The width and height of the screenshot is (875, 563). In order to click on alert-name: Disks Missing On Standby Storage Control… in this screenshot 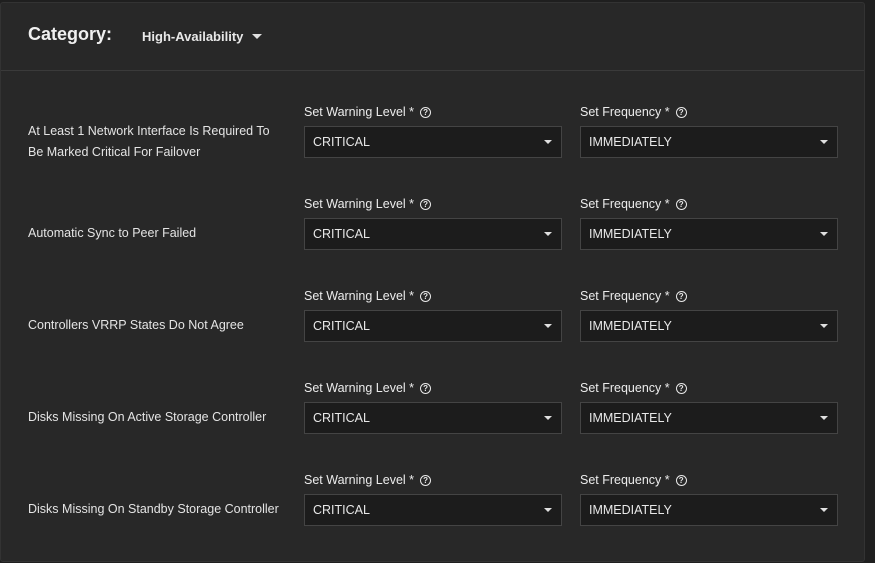, I will do `click(153, 509)`.